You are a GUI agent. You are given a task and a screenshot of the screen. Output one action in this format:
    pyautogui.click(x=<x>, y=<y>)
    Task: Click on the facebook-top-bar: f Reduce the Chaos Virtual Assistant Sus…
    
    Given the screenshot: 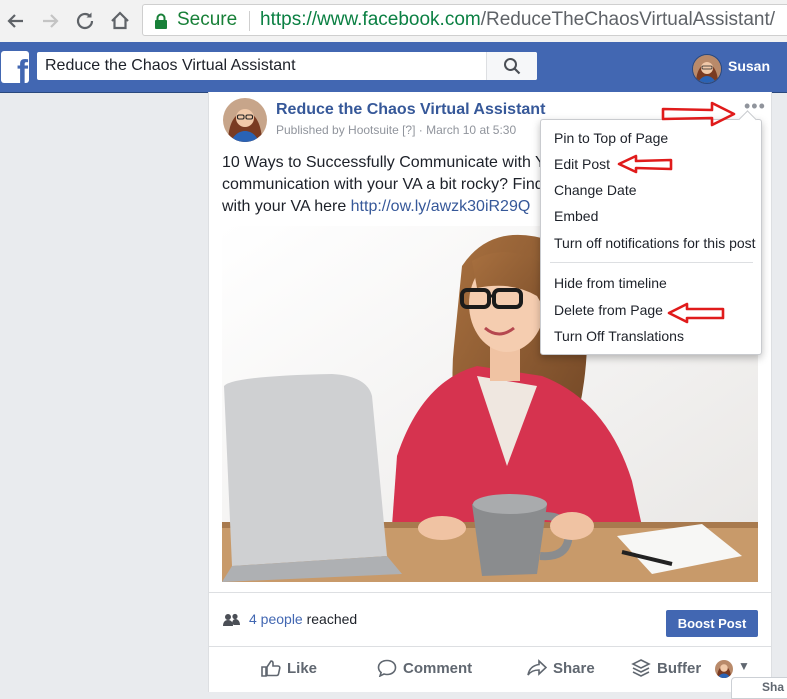 What is the action you would take?
    pyautogui.click(x=393, y=67)
    